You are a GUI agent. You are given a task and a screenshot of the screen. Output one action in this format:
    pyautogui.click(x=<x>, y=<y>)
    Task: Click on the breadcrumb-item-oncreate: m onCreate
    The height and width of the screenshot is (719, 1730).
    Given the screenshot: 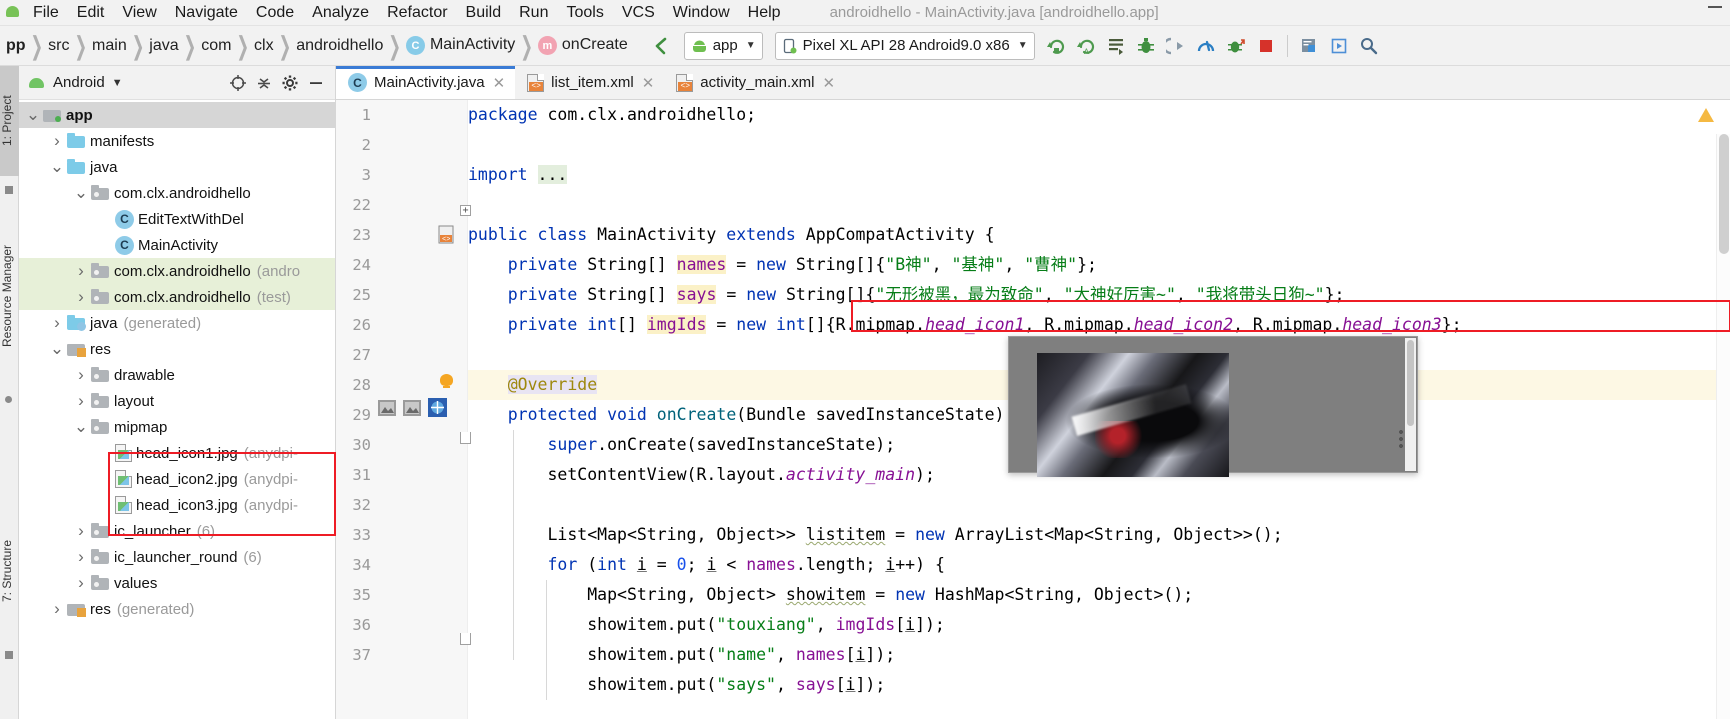 What is the action you would take?
    pyautogui.click(x=583, y=46)
    